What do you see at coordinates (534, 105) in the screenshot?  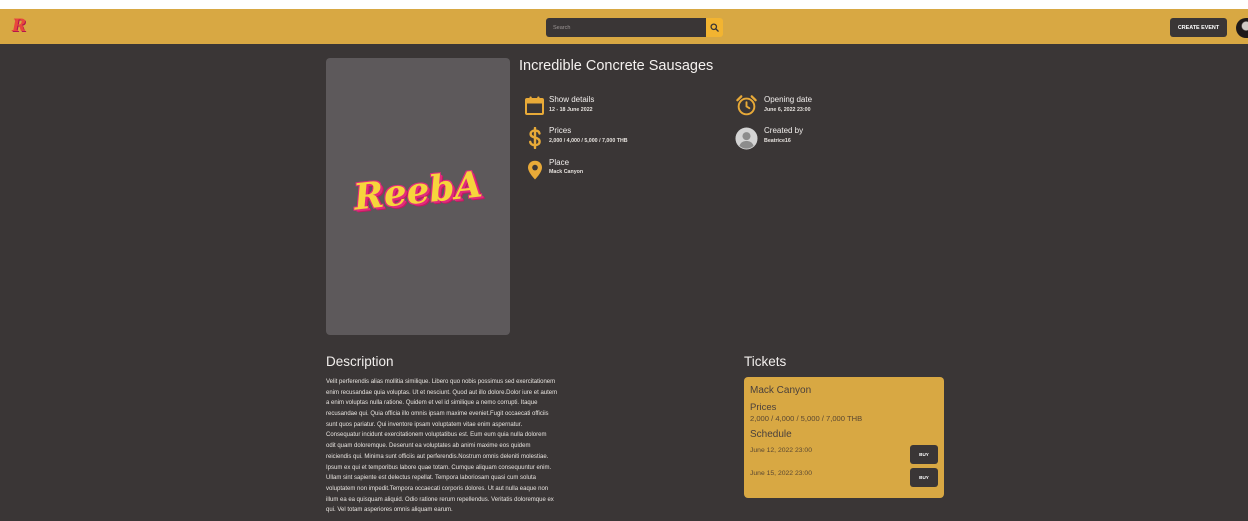 I see `calendar-icon` at bounding box center [534, 105].